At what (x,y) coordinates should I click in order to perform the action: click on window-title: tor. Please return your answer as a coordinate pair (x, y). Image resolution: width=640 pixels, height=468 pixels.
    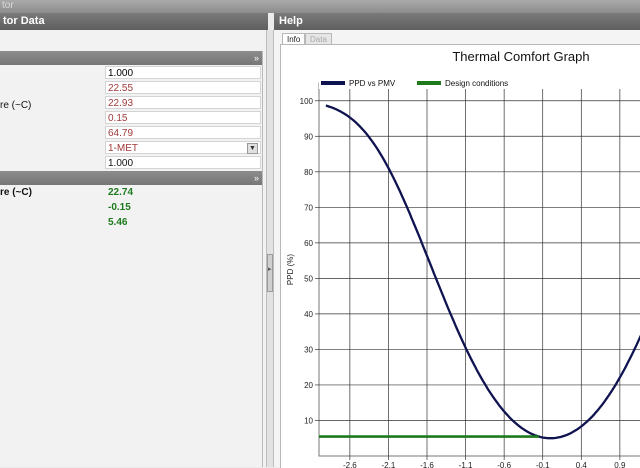
    Looking at the image, I should click on (8, 5).